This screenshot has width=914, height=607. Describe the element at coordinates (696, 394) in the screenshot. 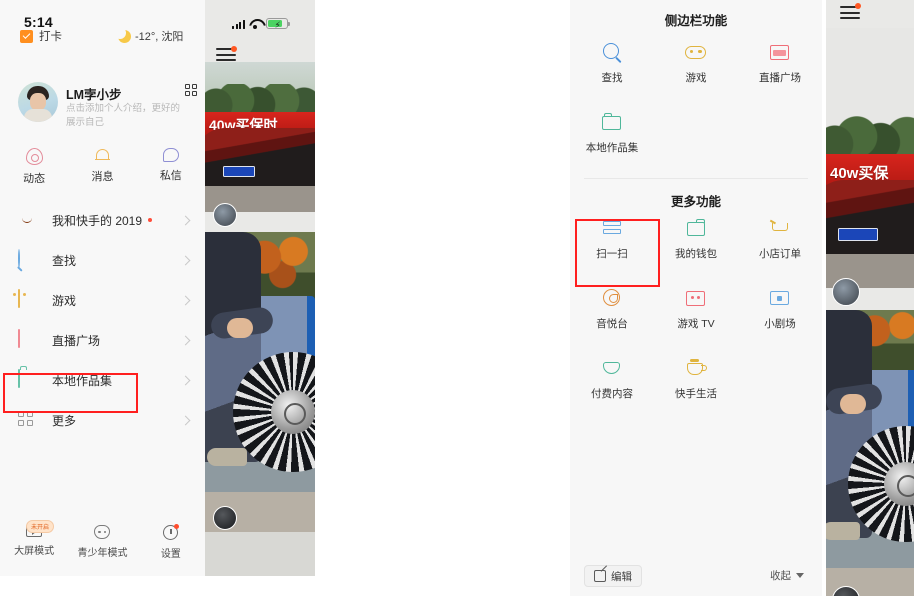

I see `sheet-item-label: 快手生活` at that location.